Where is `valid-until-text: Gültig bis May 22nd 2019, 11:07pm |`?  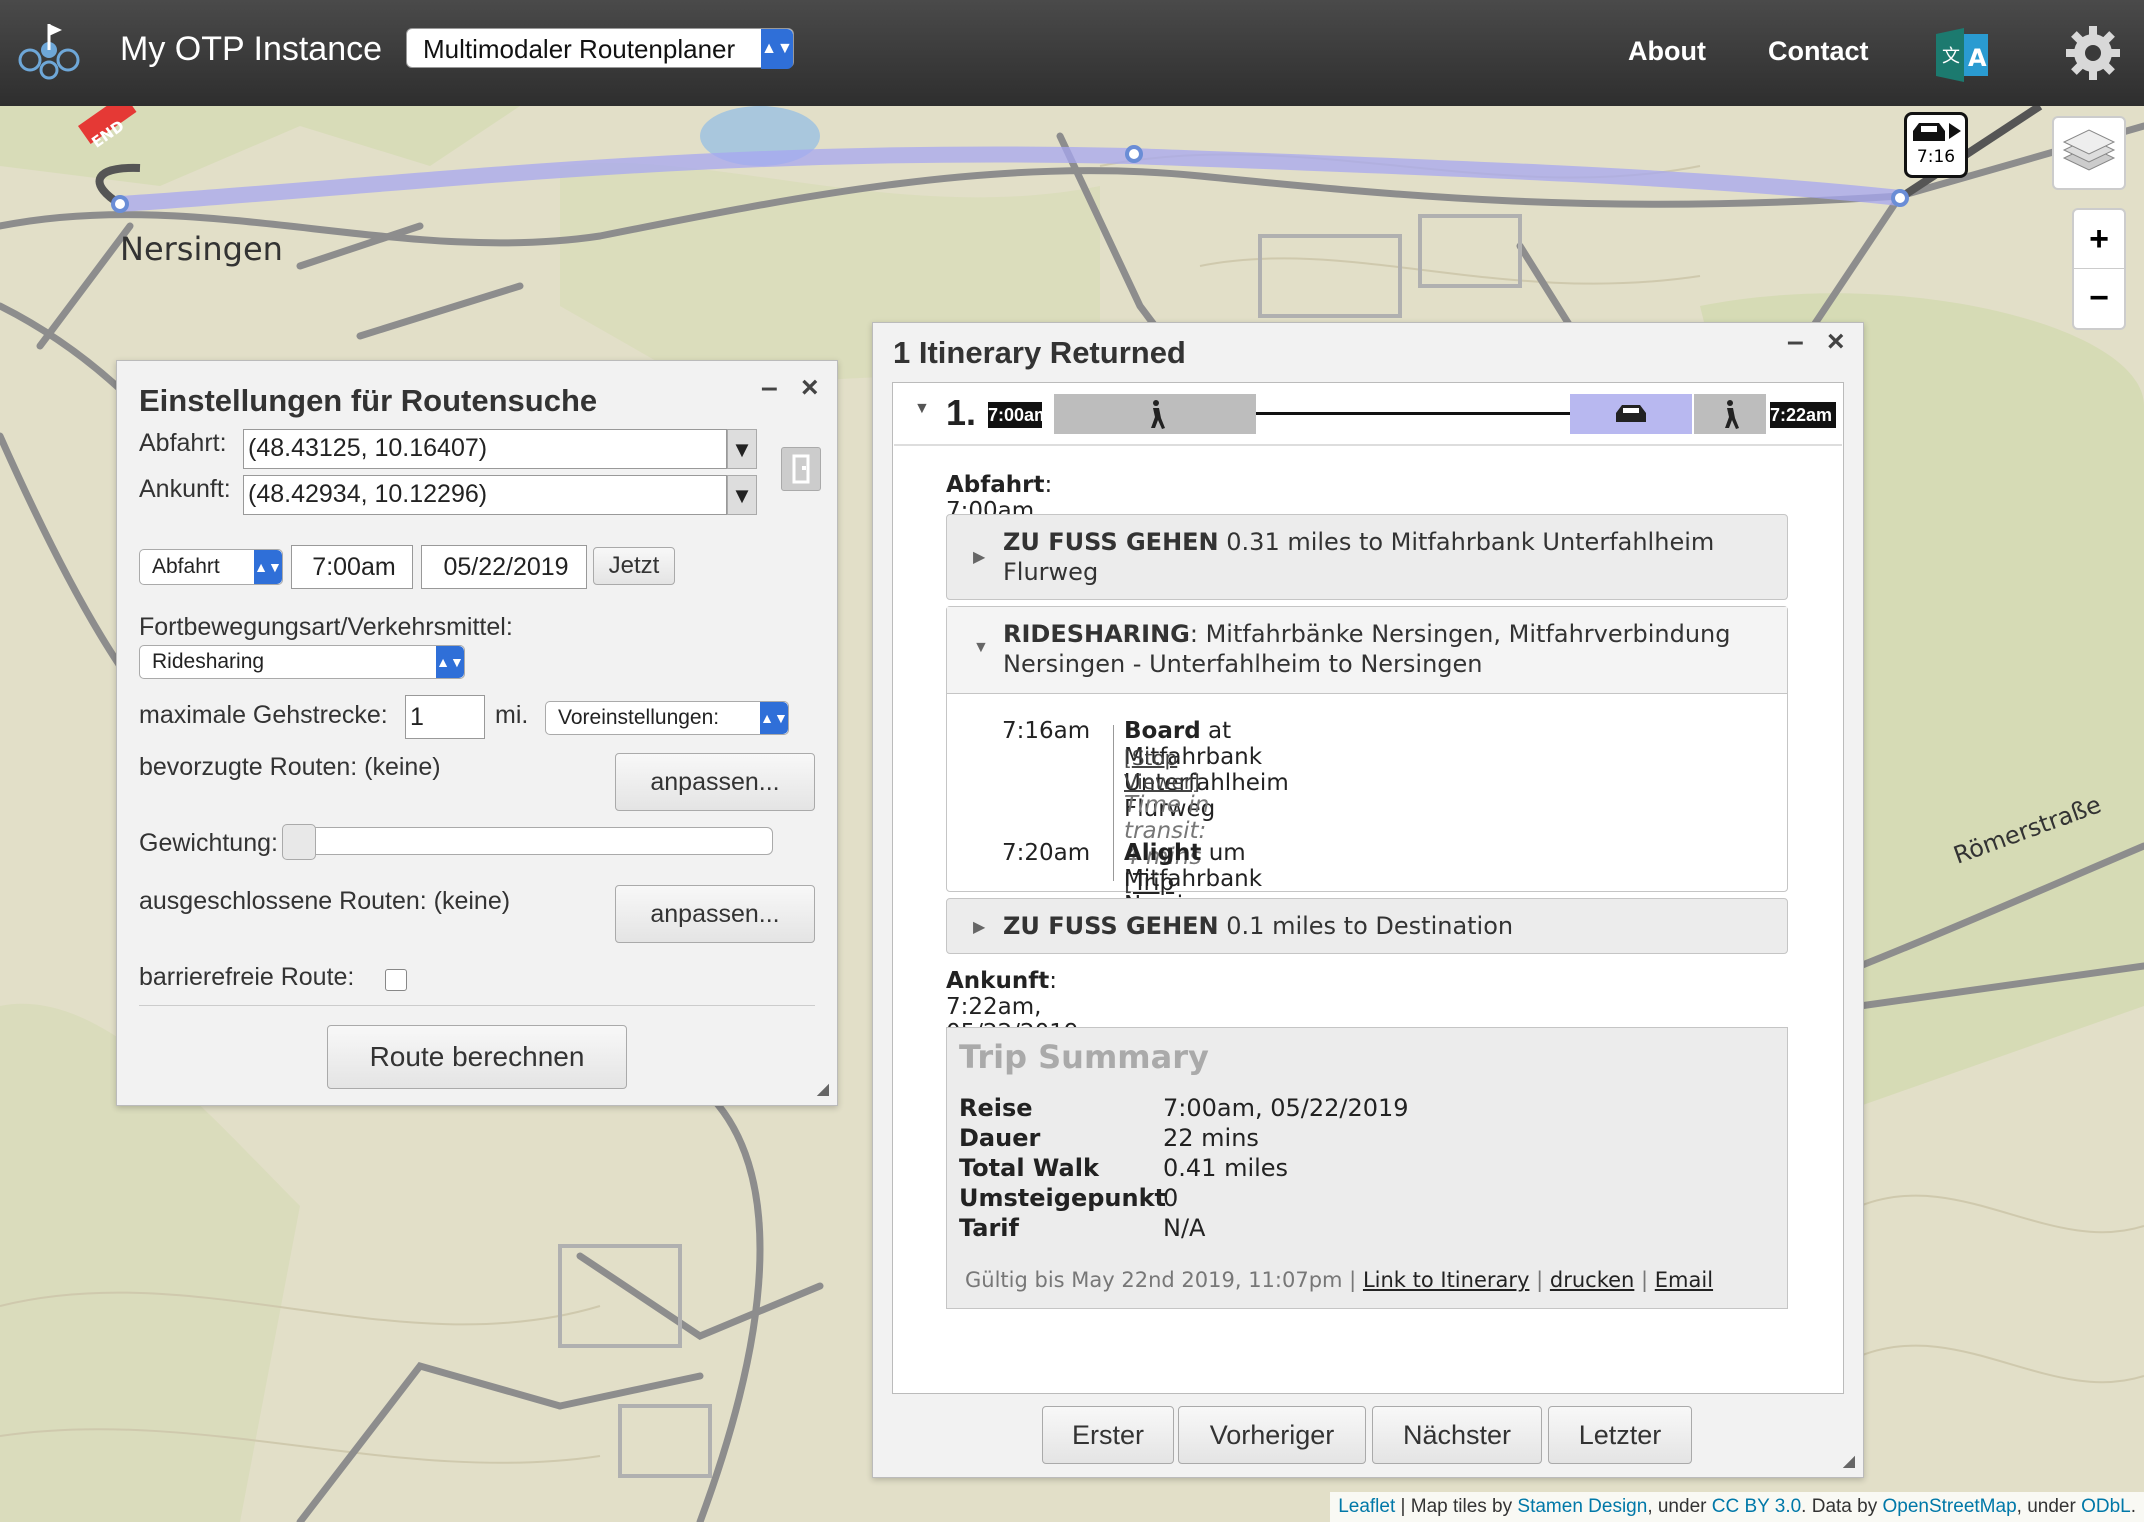 valid-until-text: Gültig bis May 22nd 2019, 11:07pm | is located at coordinates (1164, 1280).